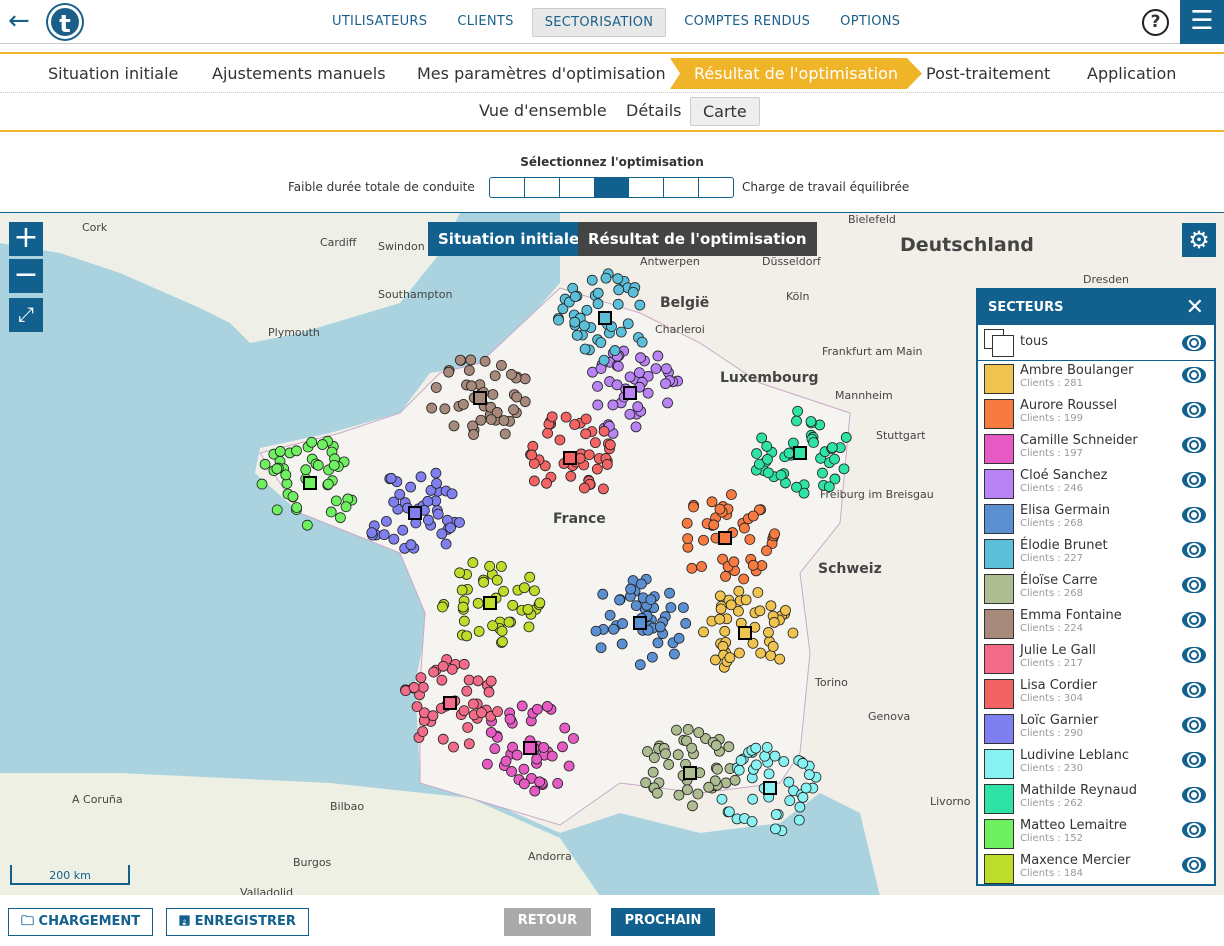 The height and width of the screenshot is (946, 1224). I want to click on slider-step, so click(716, 187).